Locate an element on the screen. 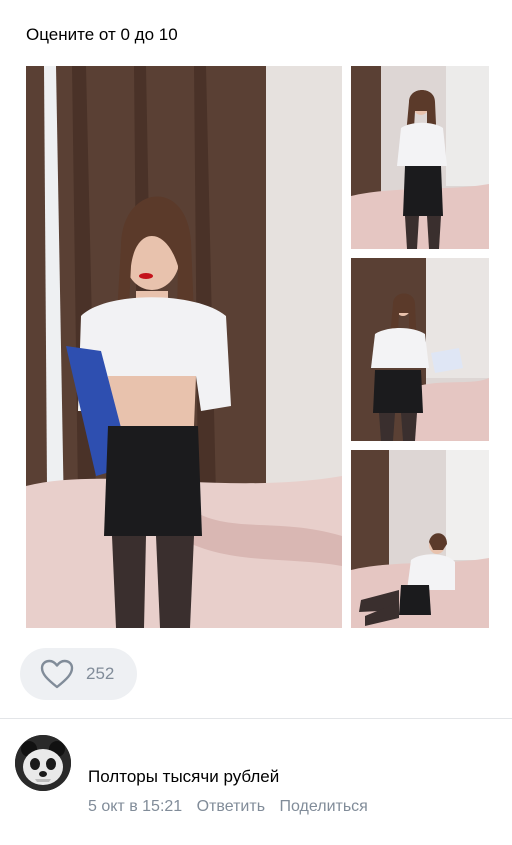 This screenshot has height=845, width=512. panda-avatar-image is located at coordinates (43, 763).